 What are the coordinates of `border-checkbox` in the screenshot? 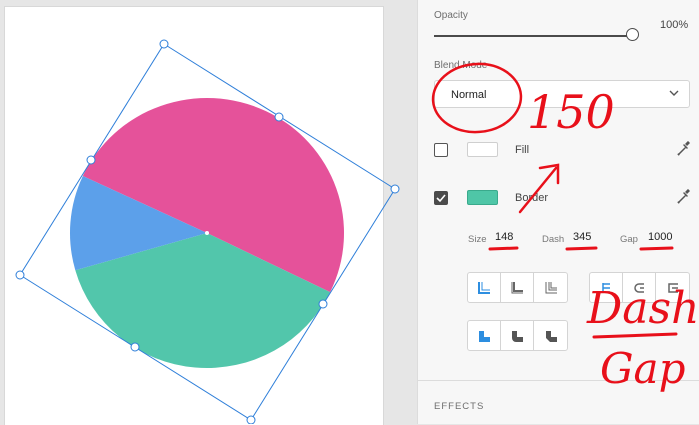 It's located at (441, 198).